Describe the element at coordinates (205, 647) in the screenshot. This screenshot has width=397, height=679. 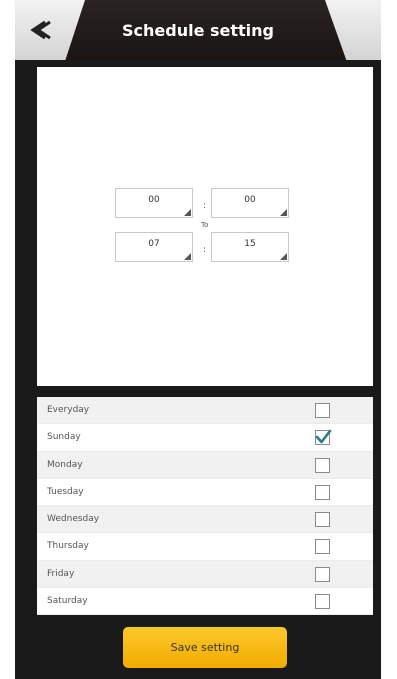
I see `save-setting-button: Save setting` at that location.